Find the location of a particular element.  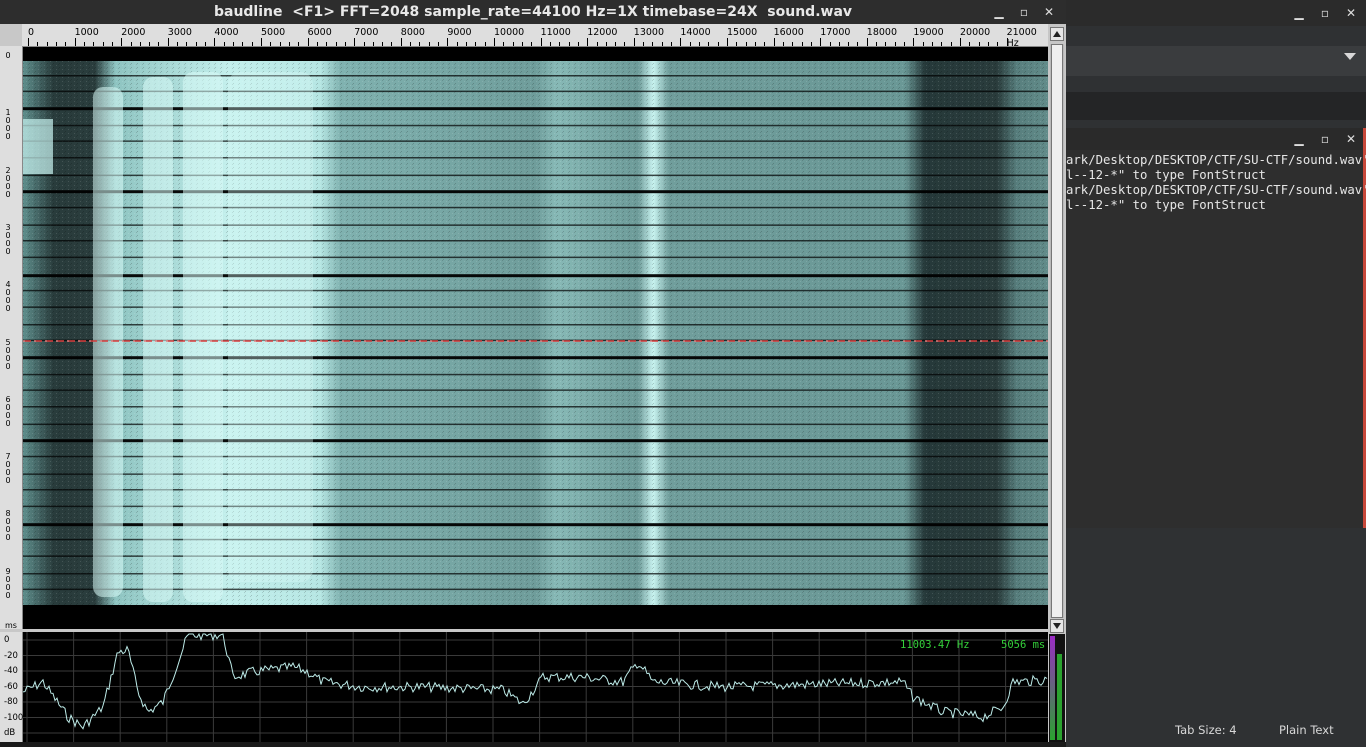

spectrum-plot is located at coordinates (537, 687).